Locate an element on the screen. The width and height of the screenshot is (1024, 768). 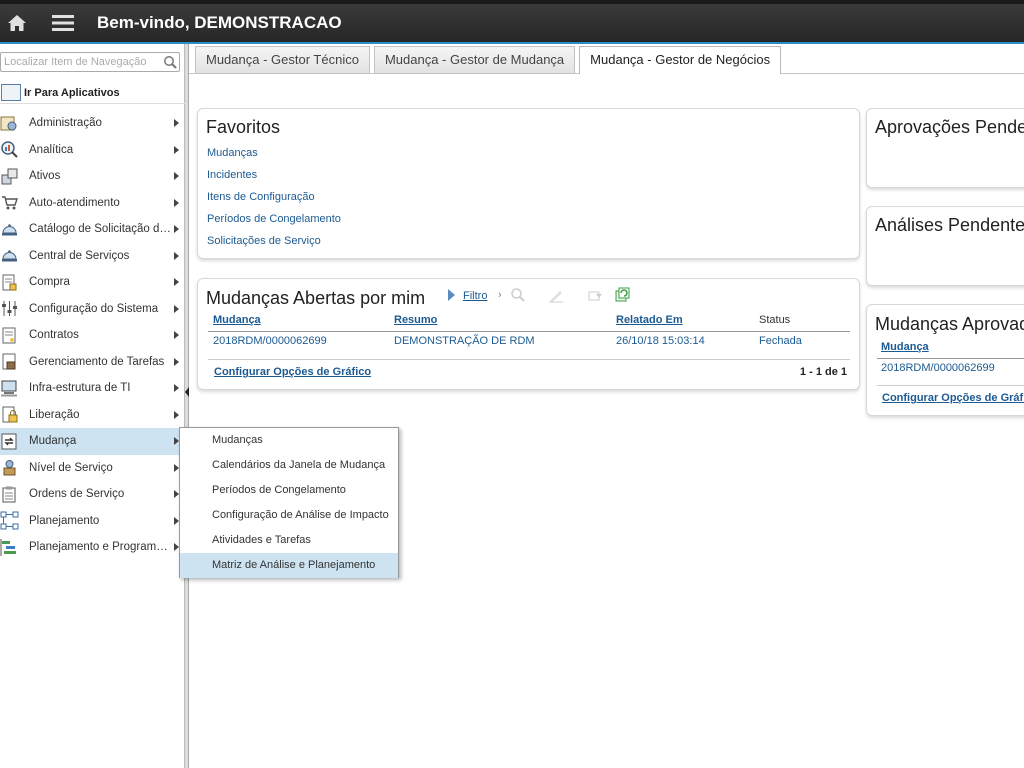
tab-gestor-tecnico: Mudança - Gestor Técnico is located at coordinates (282, 59).